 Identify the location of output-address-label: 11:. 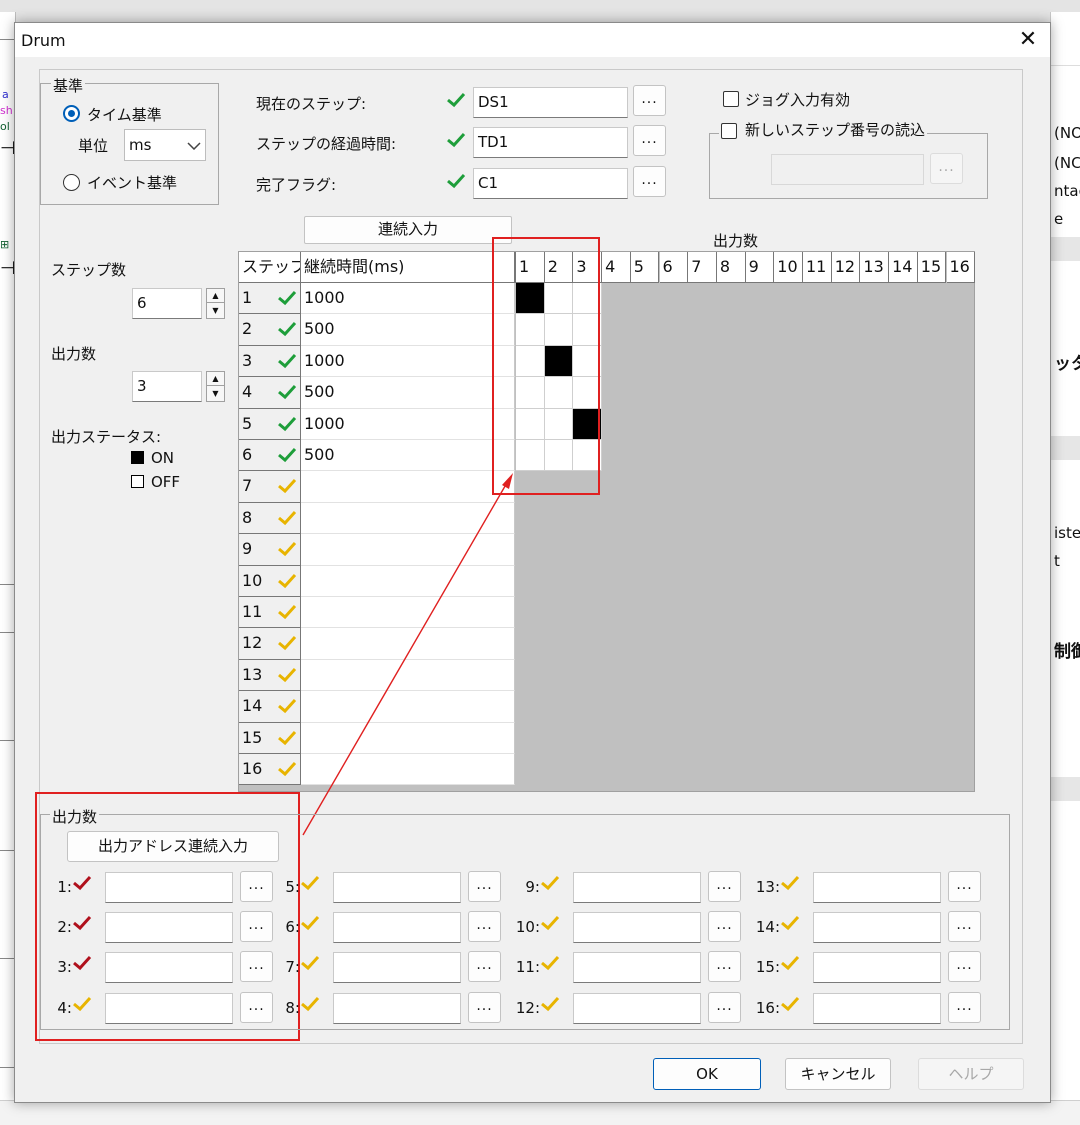
(527, 967).